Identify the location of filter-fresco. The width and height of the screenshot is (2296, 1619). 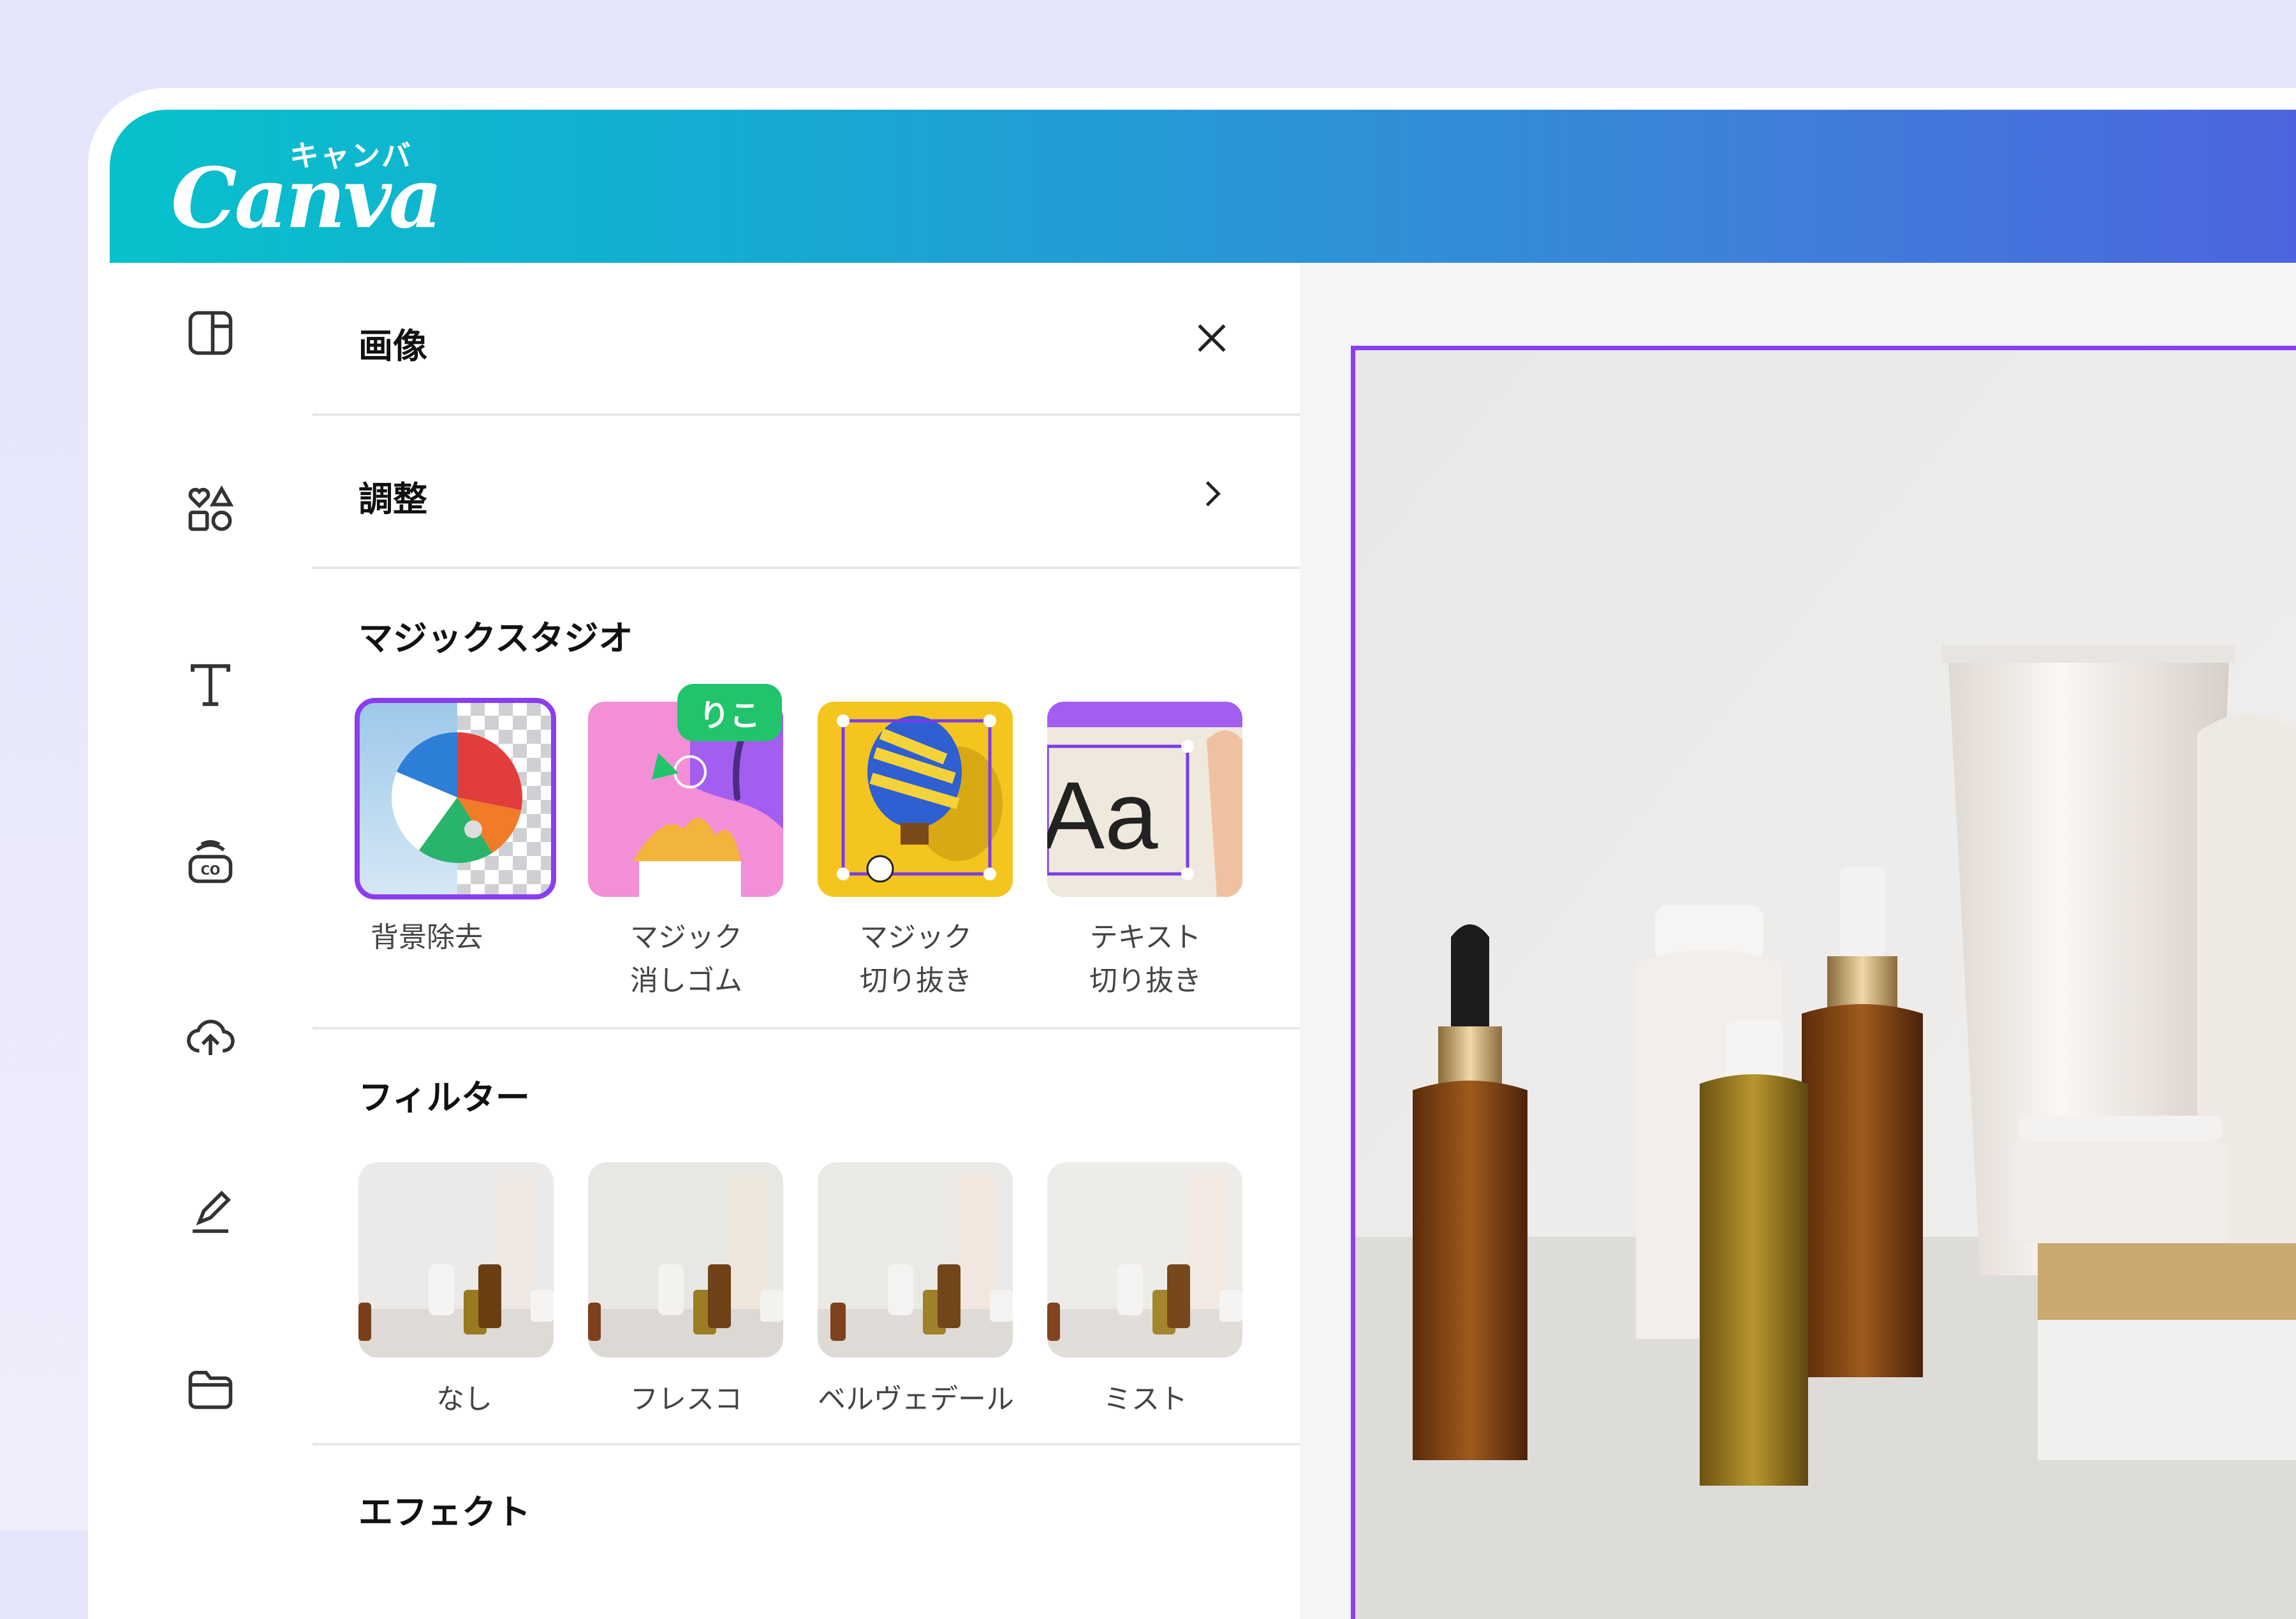
(685, 1259).